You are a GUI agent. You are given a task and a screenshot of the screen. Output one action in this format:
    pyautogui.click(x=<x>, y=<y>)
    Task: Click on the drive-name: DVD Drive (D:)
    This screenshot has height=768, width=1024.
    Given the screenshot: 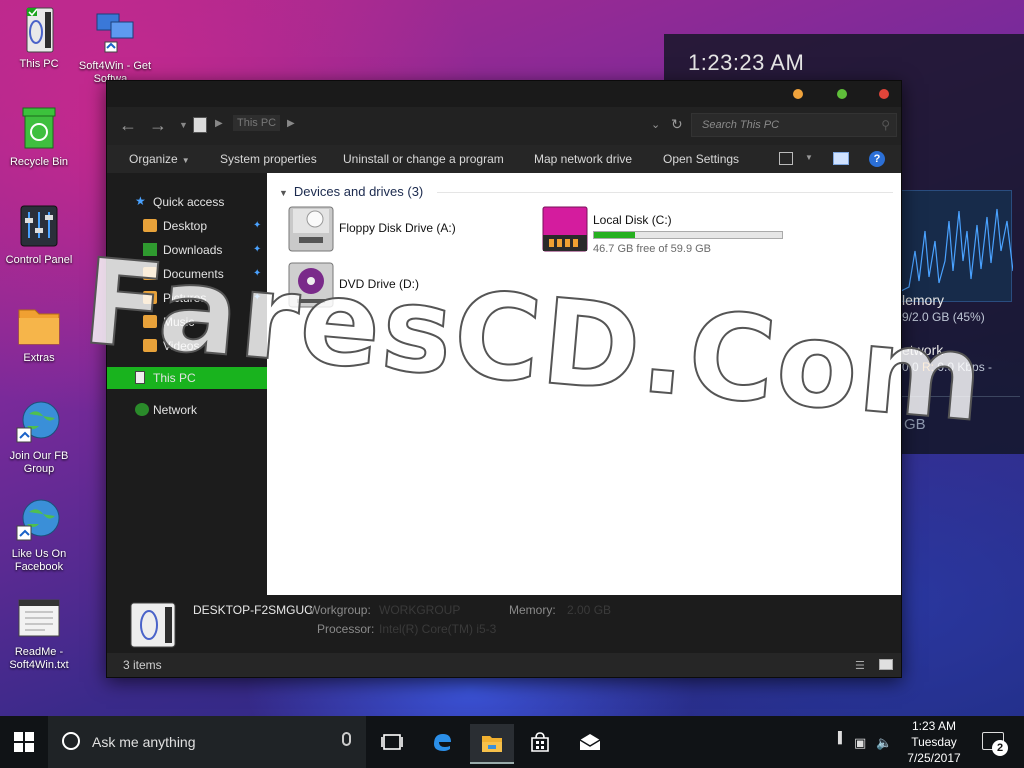 What is the action you would take?
    pyautogui.click(x=379, y=284)
    